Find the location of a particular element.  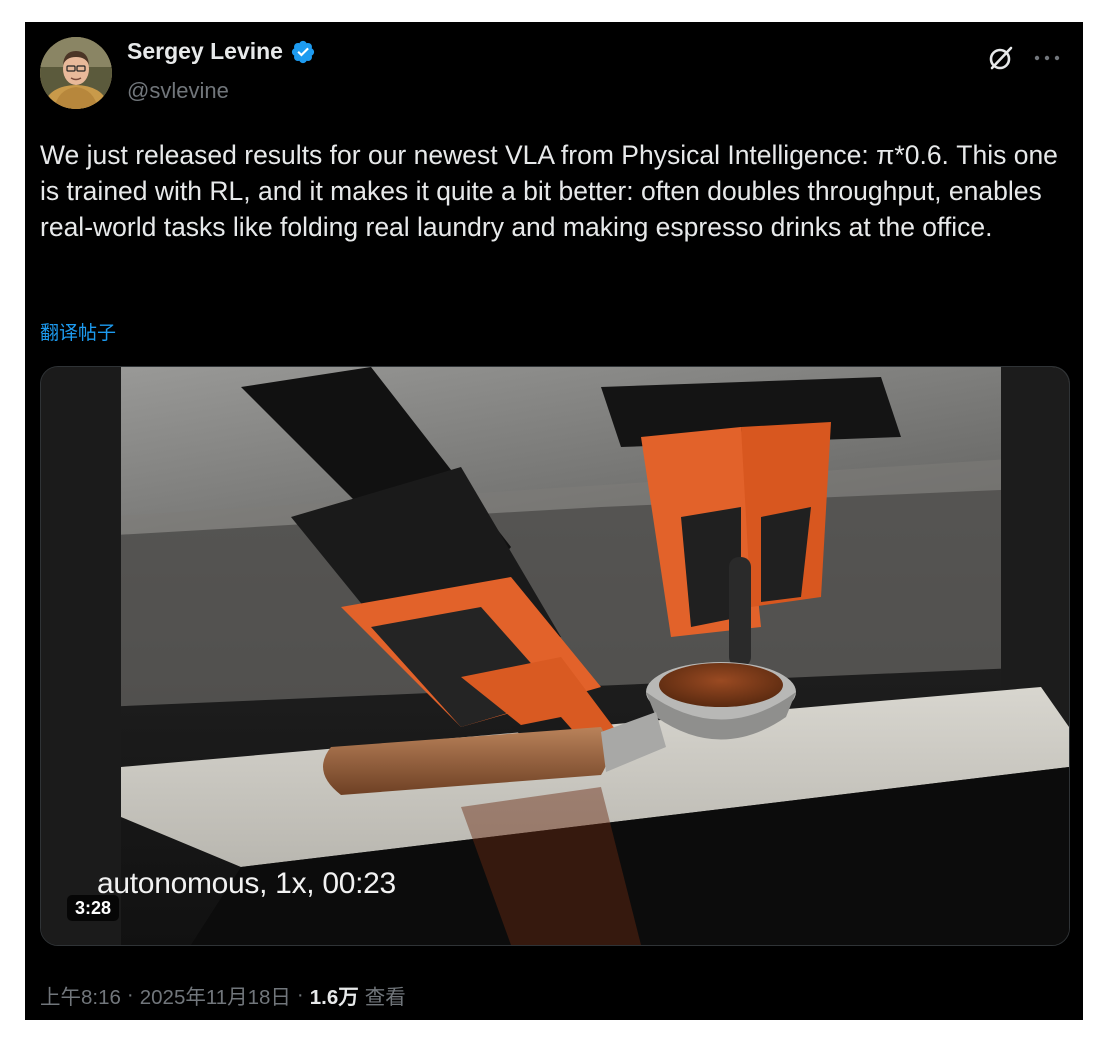

author-name-row: Sergey Levine is located at coordinates (221, 51).